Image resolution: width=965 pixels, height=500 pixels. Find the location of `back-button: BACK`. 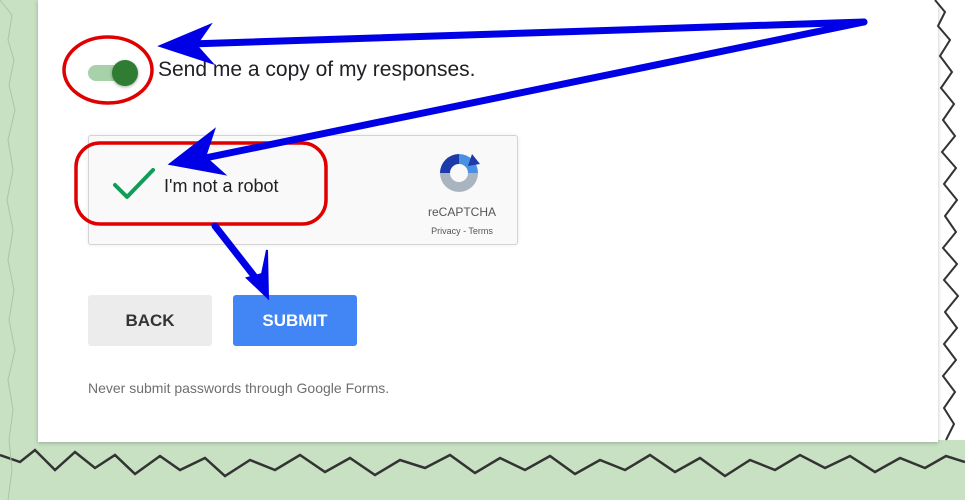

back-button: BACK is located at coordinates (150, 320).